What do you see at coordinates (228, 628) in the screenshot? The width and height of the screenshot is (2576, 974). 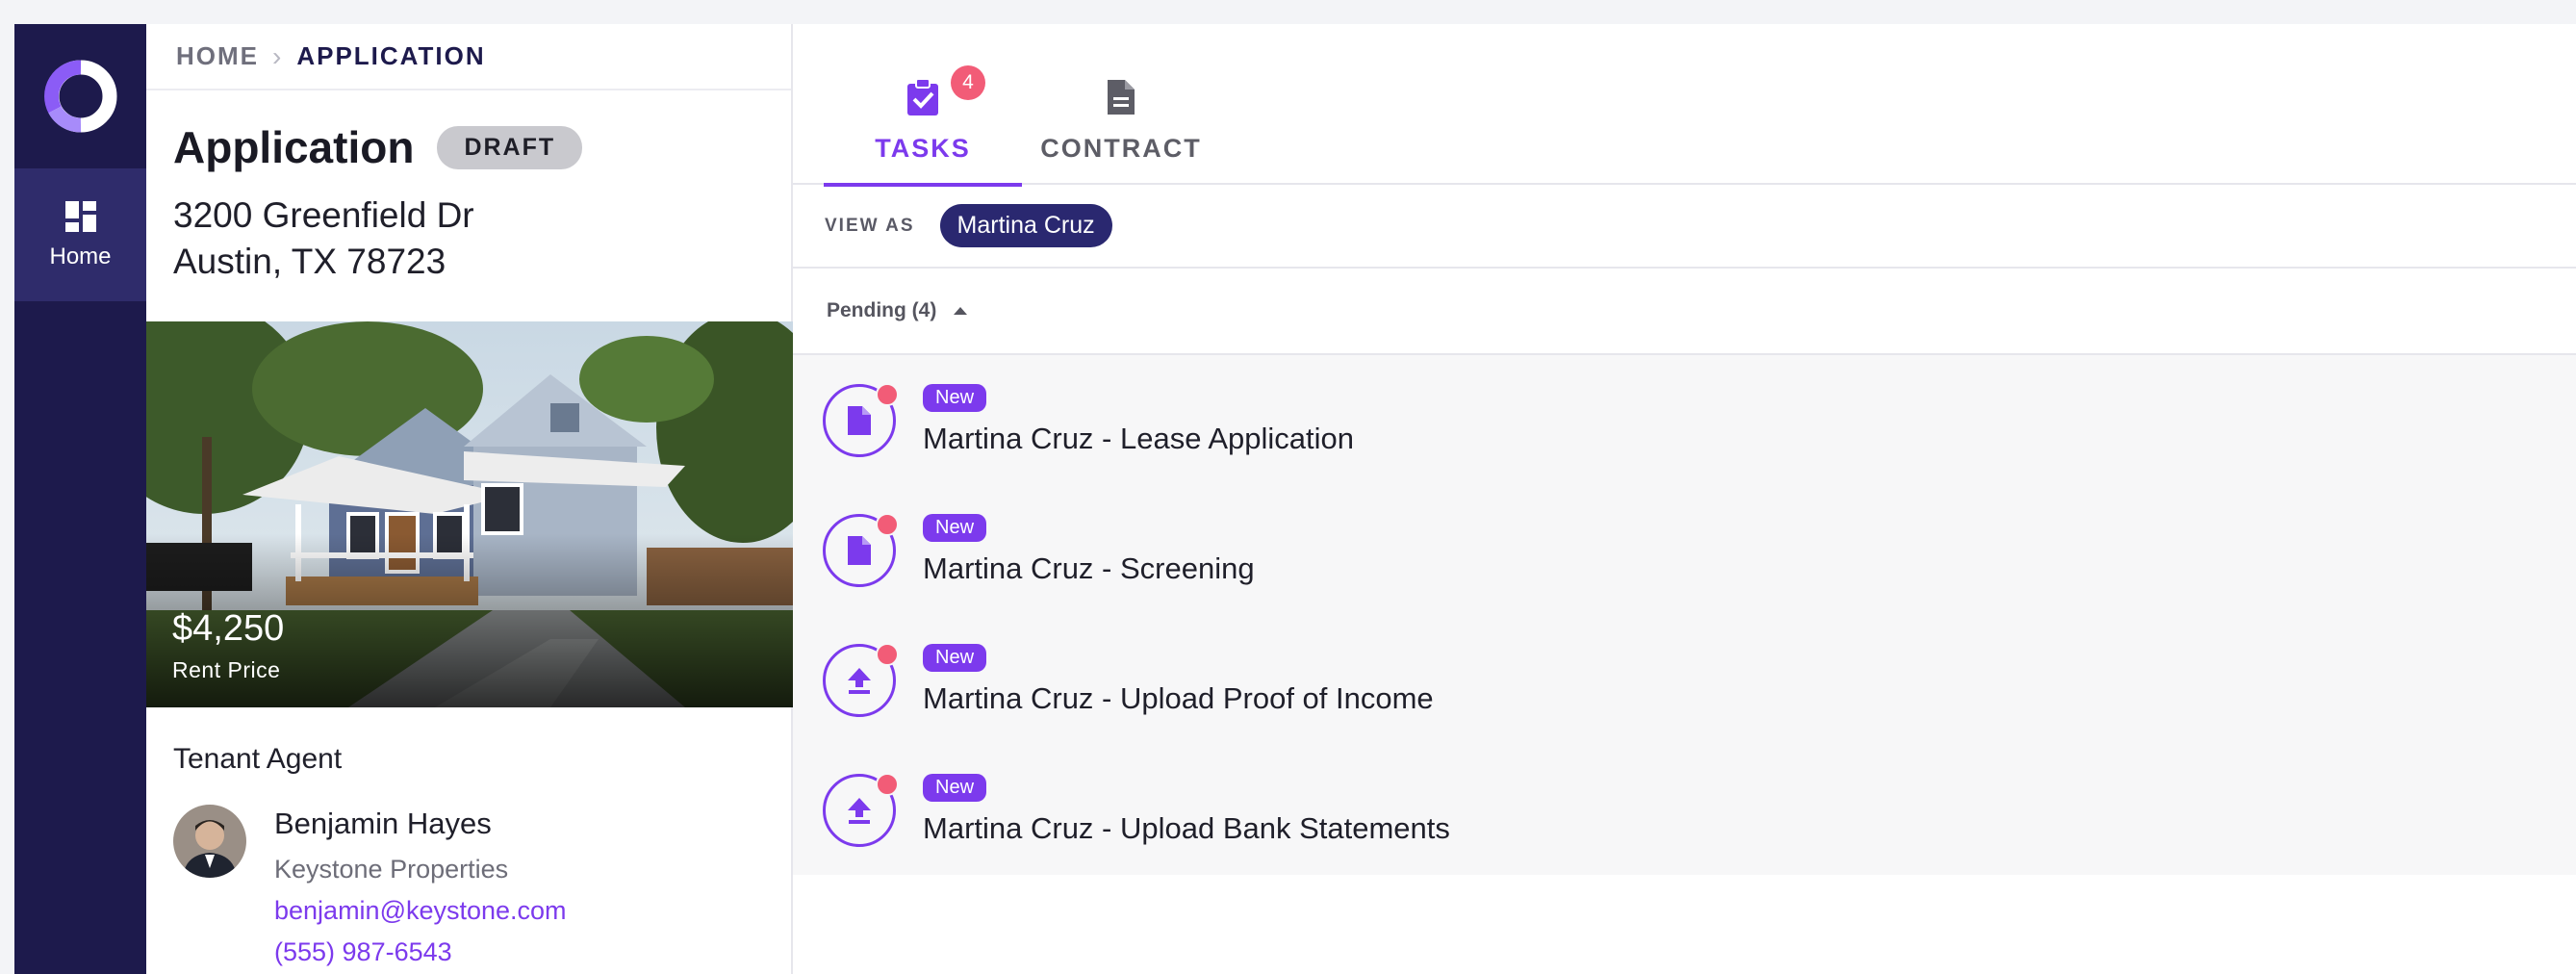 I see `rent-price: $4,250` at bounding box center [228, 628].